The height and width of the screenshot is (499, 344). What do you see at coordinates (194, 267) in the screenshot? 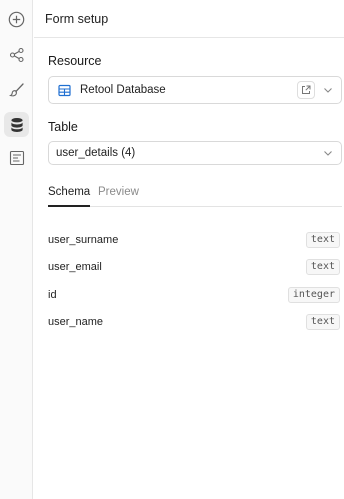
I see `schema-row: user_email text` at bounding box center [194, 267].